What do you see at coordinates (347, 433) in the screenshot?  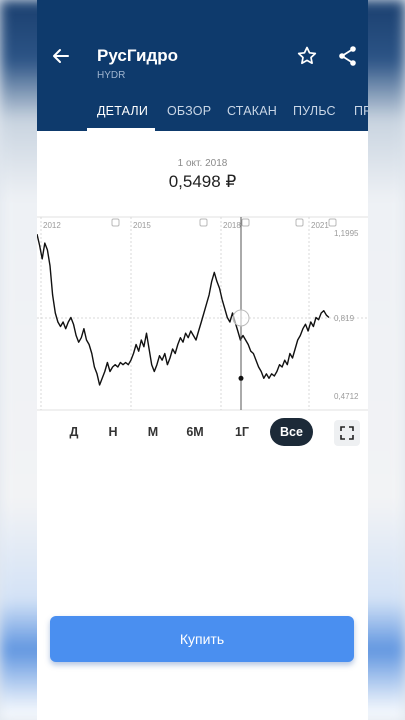 I see `expand-icon` at bounding box center [347, 433].